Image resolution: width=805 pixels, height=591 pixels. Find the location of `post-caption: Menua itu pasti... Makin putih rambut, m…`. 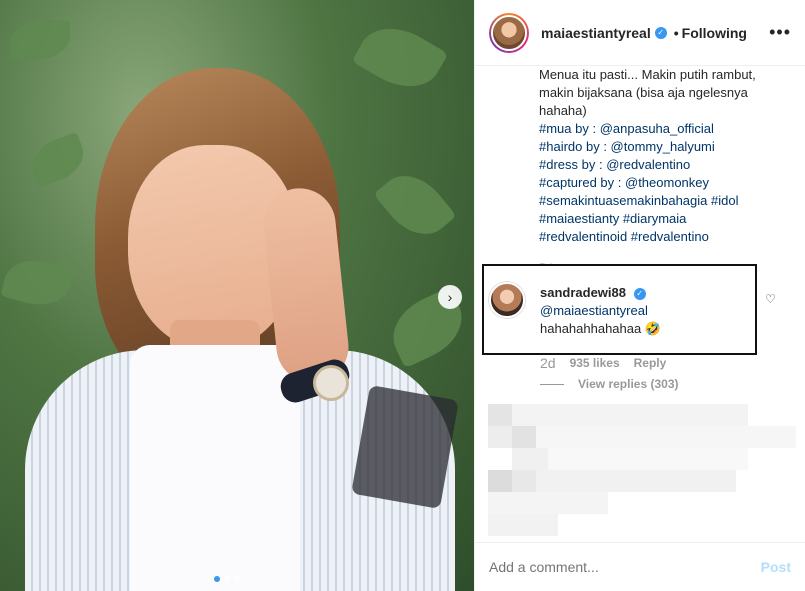

post-caption: Menua itu pasti... Makin putih rambut, m… is located at coordinates (664, 156).